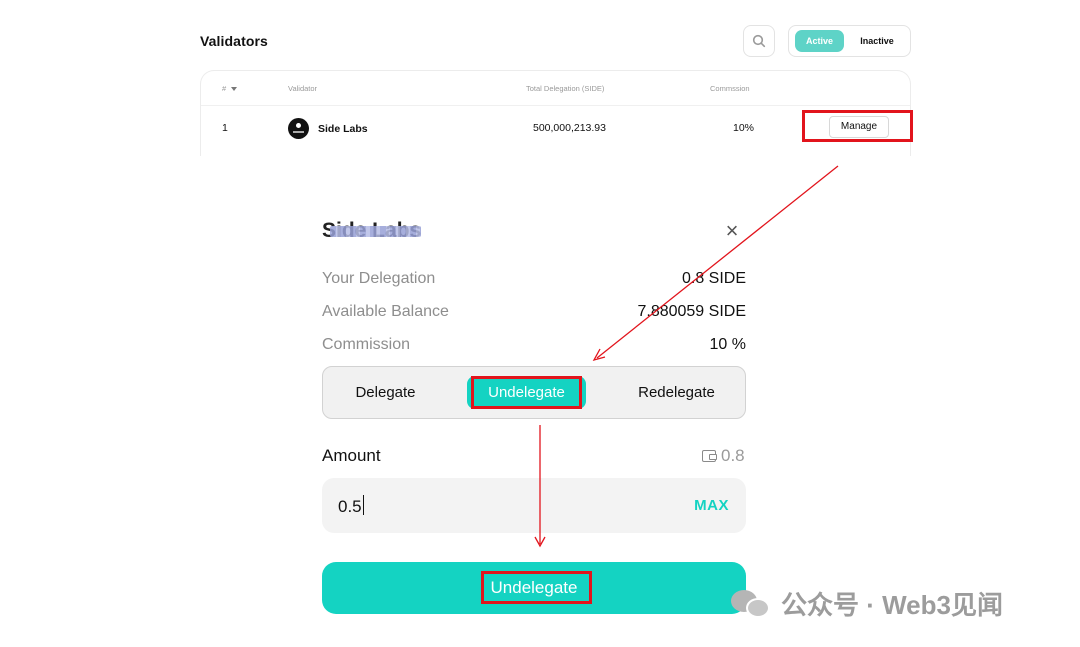 The width and height of the screenshot is (1080, 647). Describe the element at coordinates (892, 605) in the screenshot. I see `watermark-text: 公众号 · Web3见闻` at that location.